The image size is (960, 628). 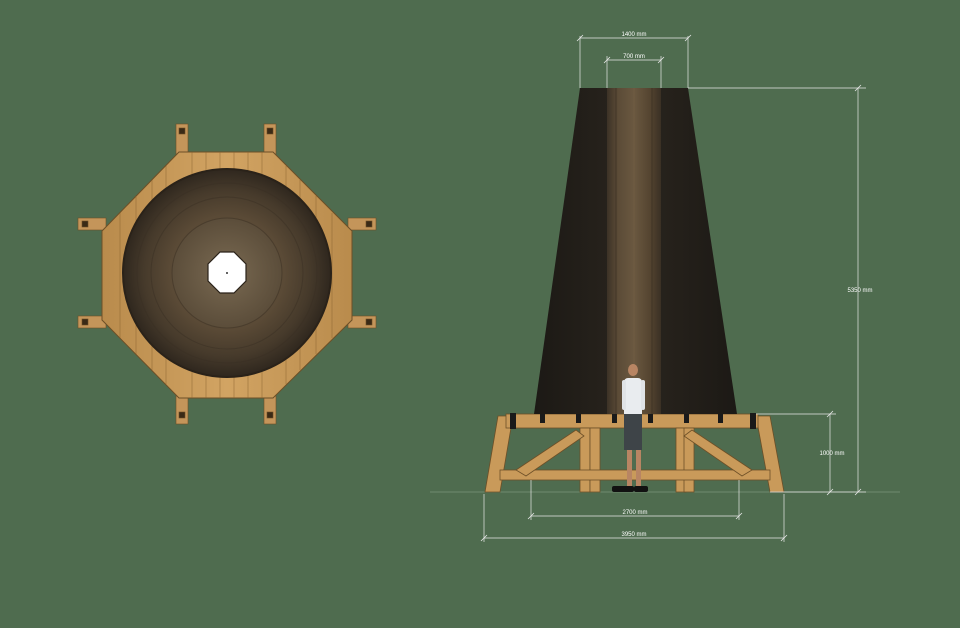 I want to click on dim-top-width: 1400 mm, so click(x=633, y=35).